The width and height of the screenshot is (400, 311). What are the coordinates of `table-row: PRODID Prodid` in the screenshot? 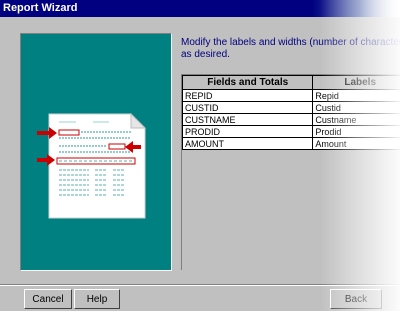 It's located at (290, 131).